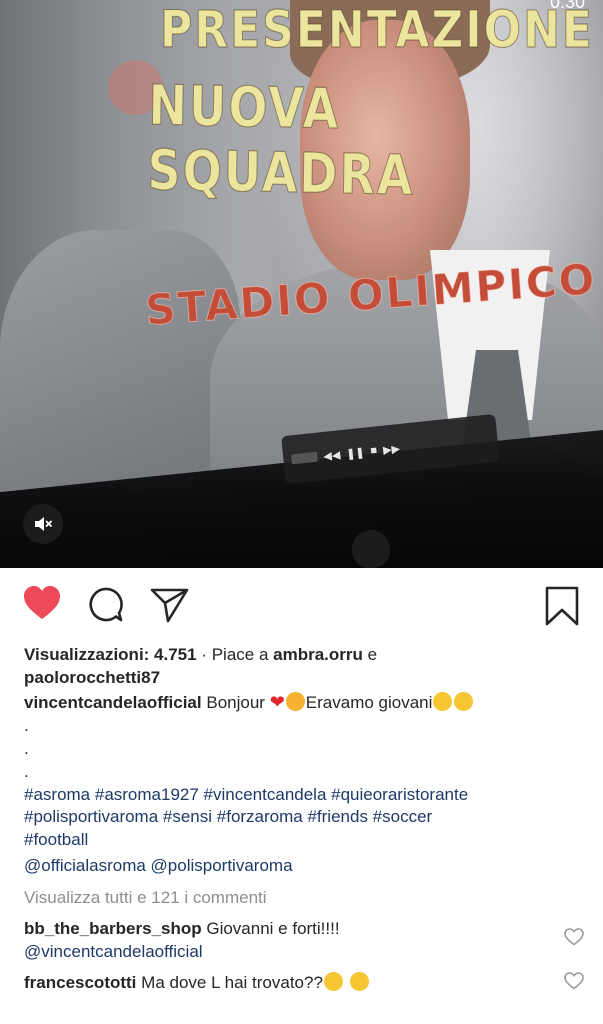 This screenshot has width=603, height=1024. Describe the element at coordinates (281, 140) in the screenshot. I see `video-overlay-title-2: NUOVA SQUADRA` at that location.